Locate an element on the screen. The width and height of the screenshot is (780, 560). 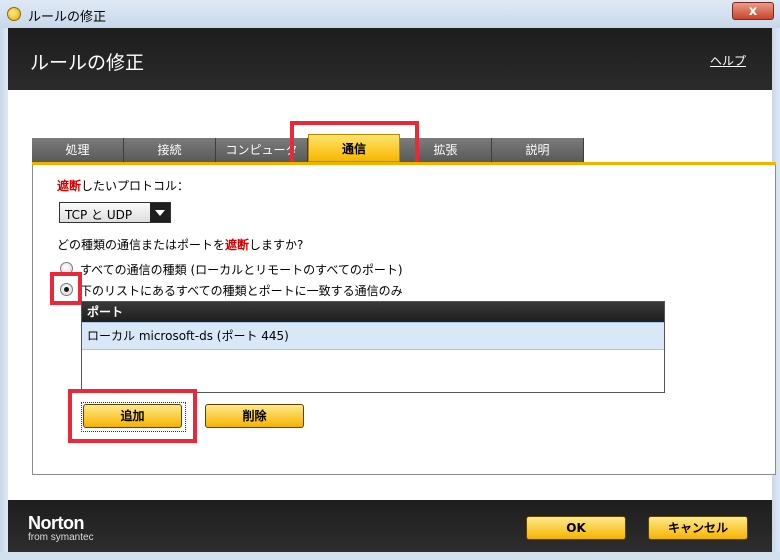
protocol-label-rest: したいプロトコル： is located at coordinates (135, 186).